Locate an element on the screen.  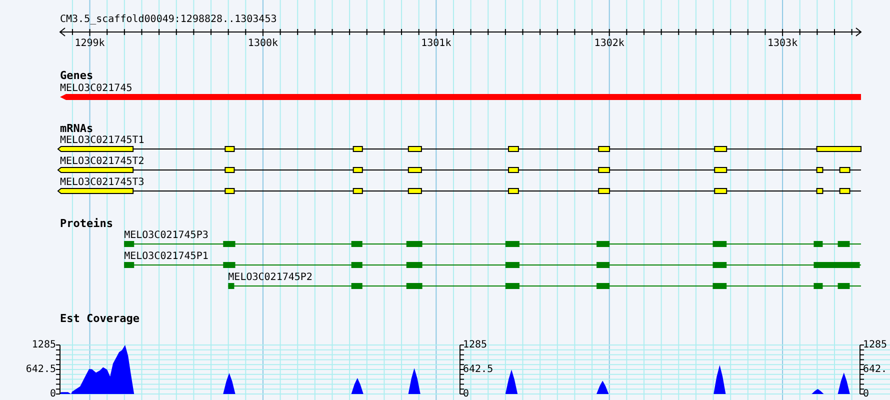
track-title: Genes is located at coordinates (77, 75).